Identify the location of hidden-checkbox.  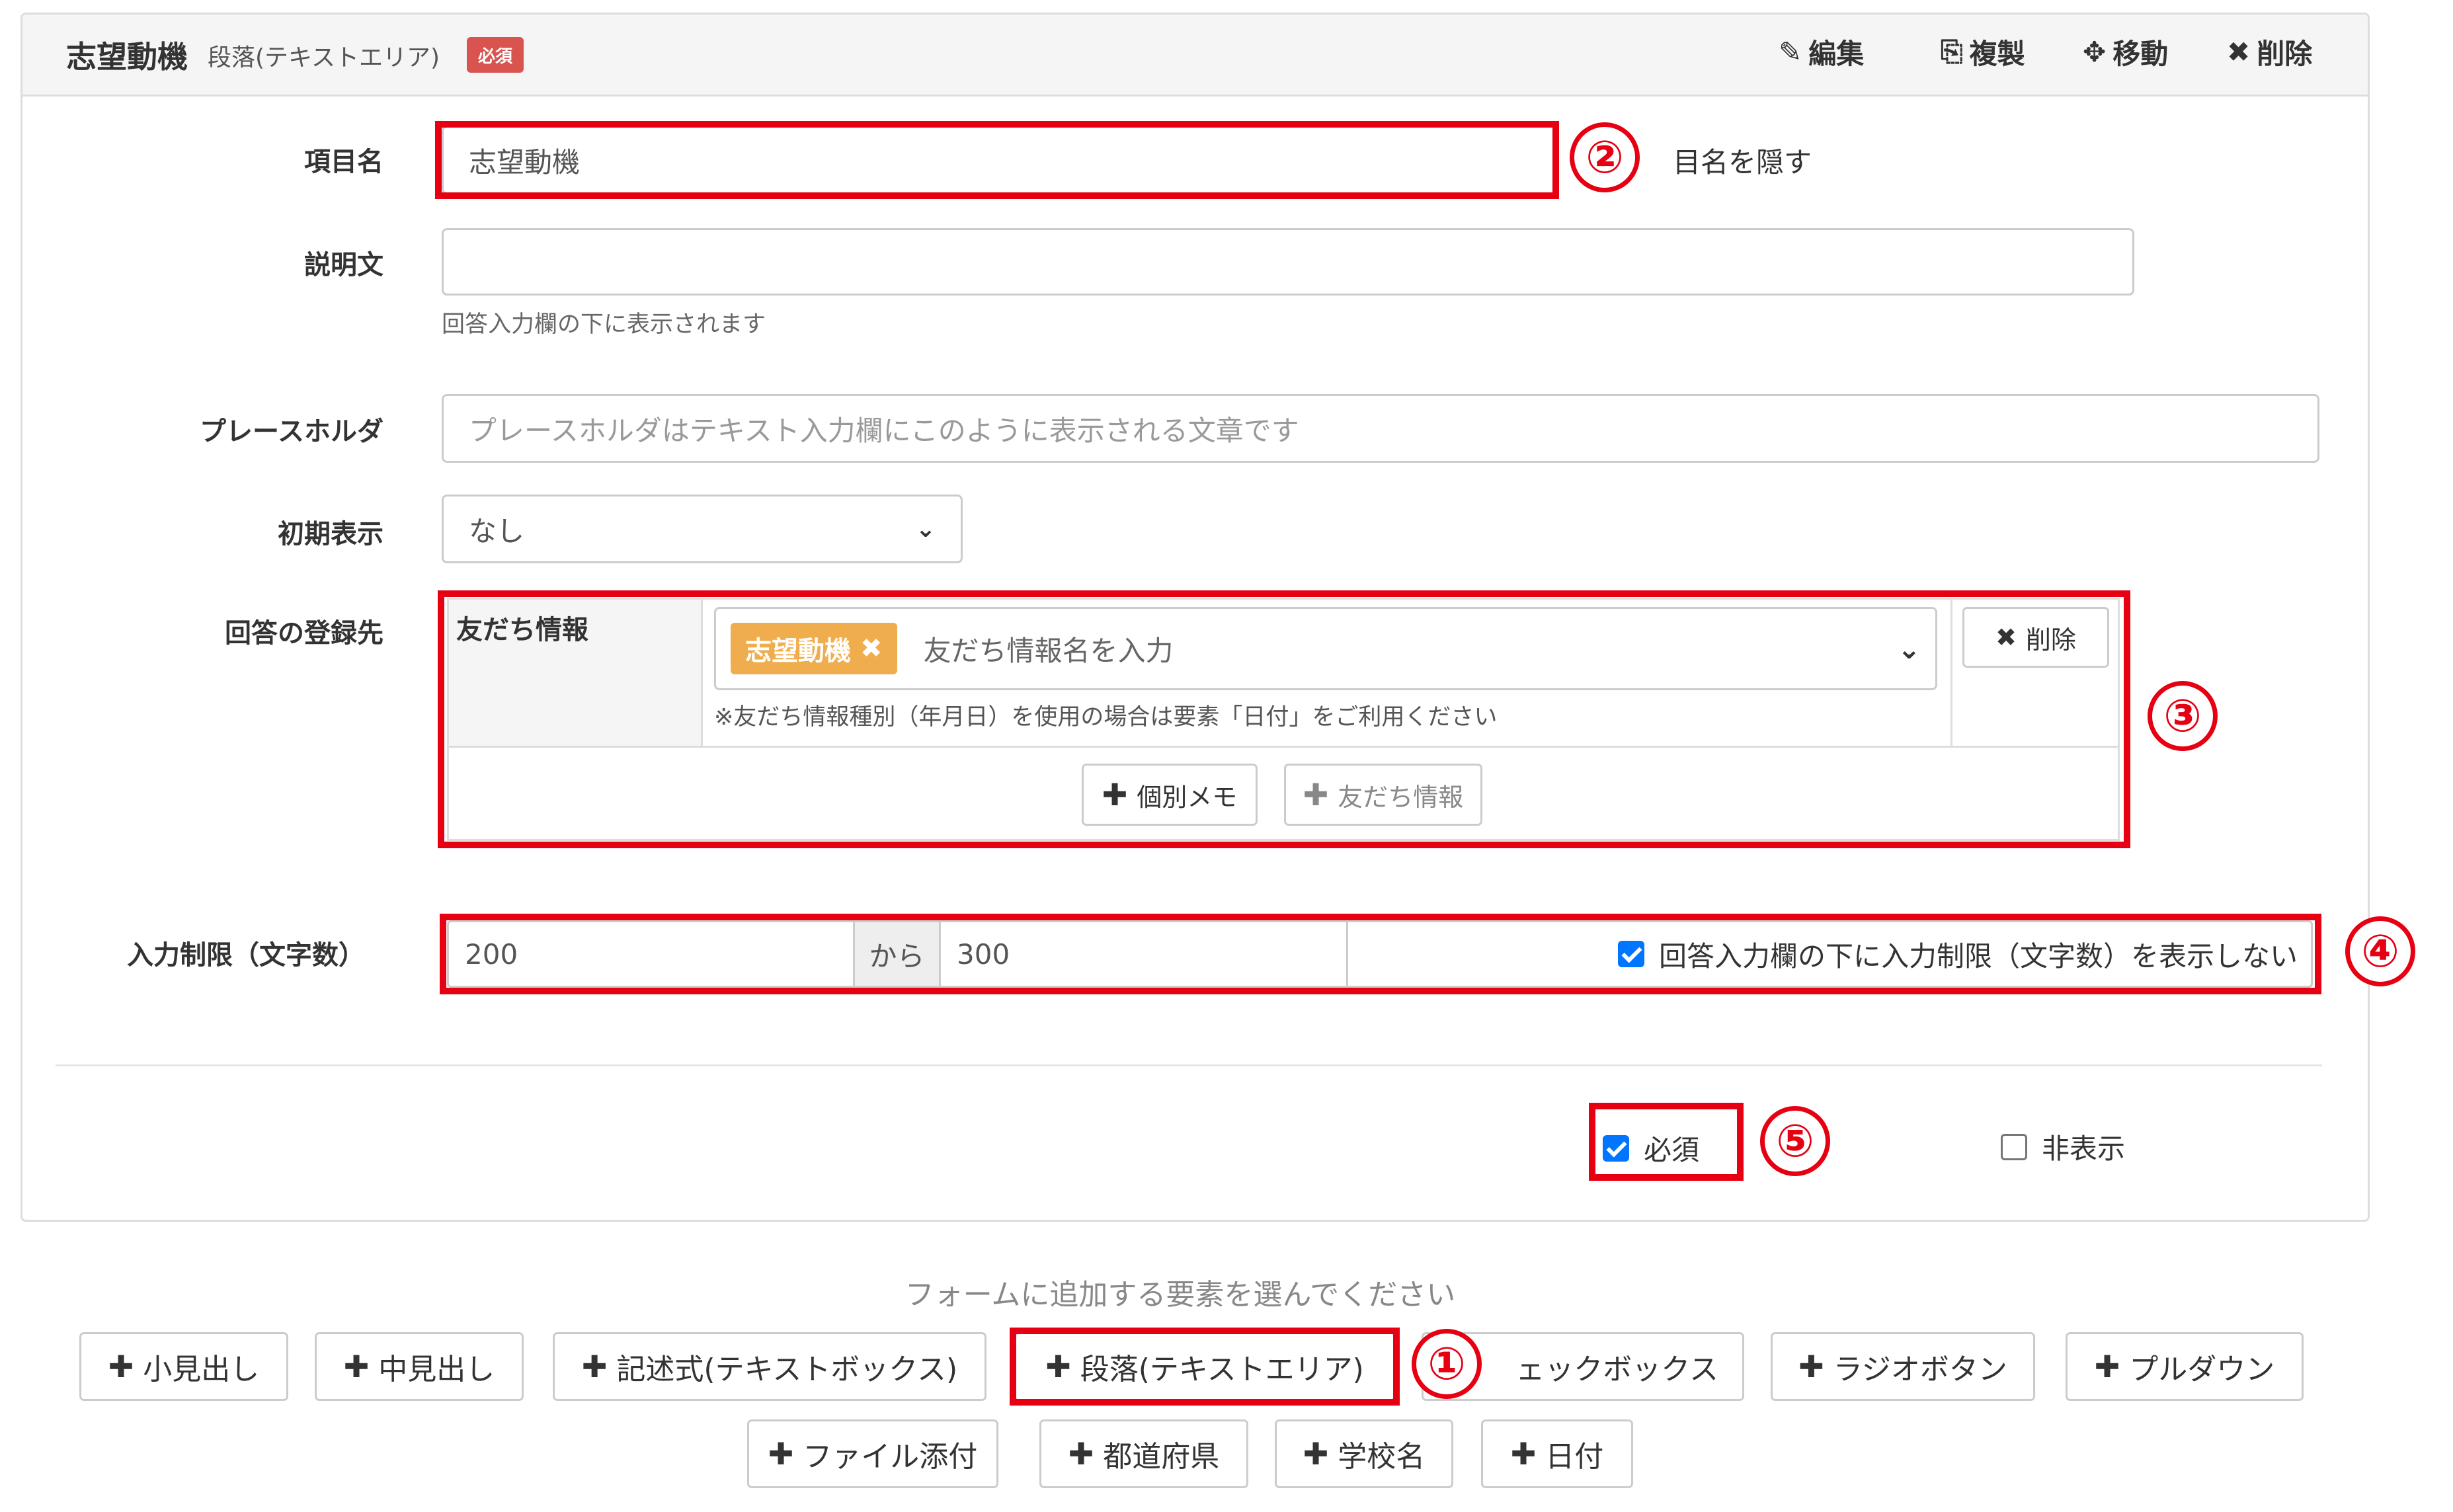
(2014, 1147).